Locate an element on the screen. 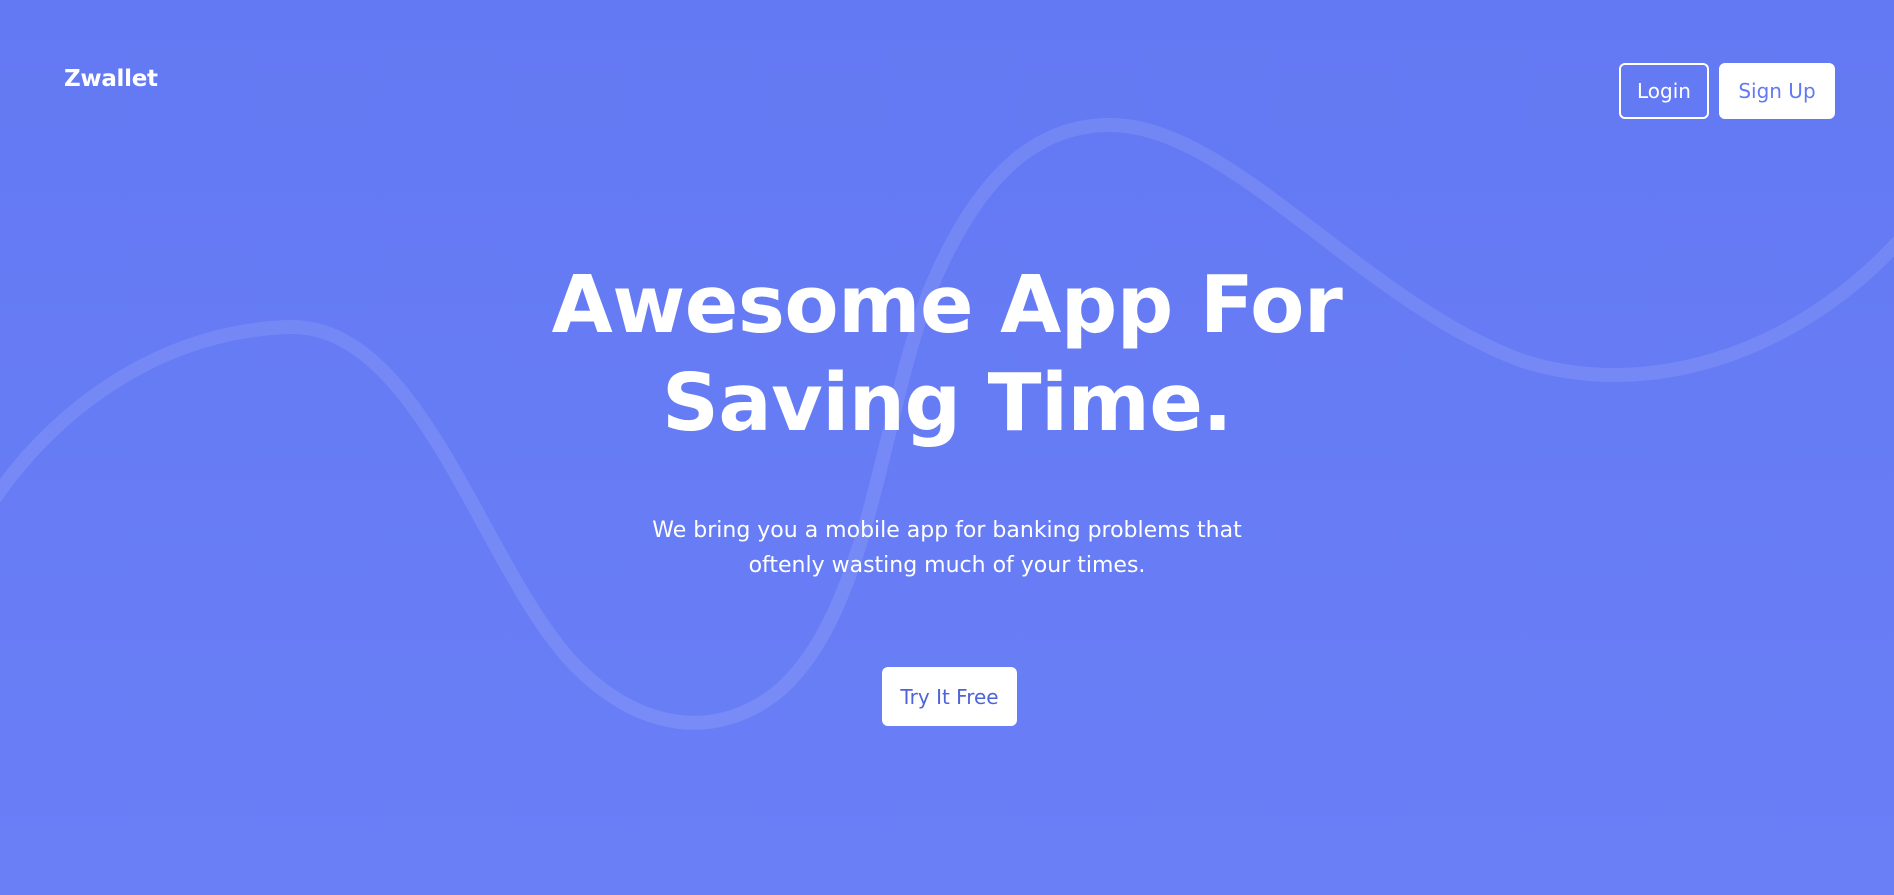 This screenshot has width=1894, height=895. hero-title-line-2: Saving Time. is located at coordinates (947, 403).